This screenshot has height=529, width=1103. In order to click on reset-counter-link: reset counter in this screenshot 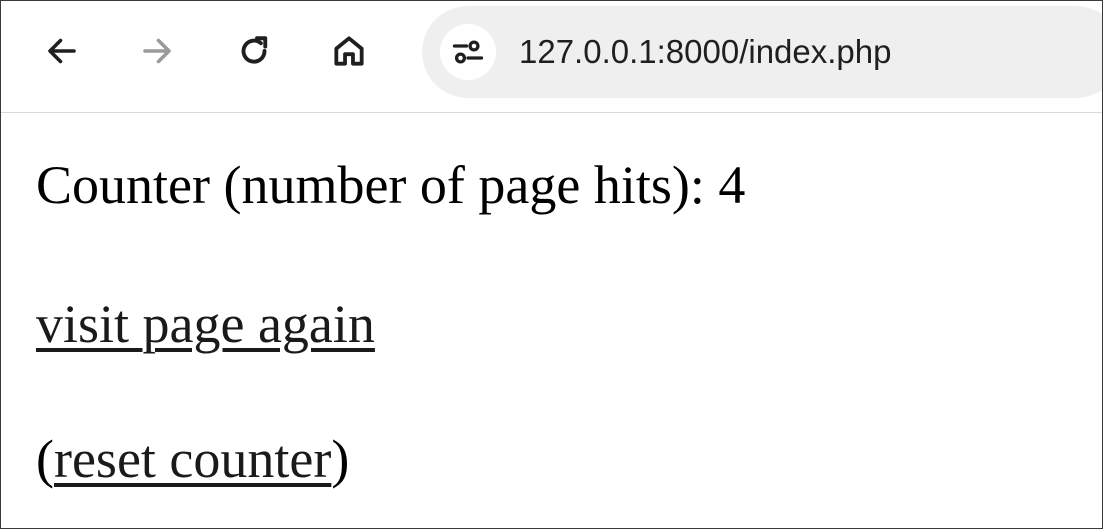, I will do `click(192, 459)`.